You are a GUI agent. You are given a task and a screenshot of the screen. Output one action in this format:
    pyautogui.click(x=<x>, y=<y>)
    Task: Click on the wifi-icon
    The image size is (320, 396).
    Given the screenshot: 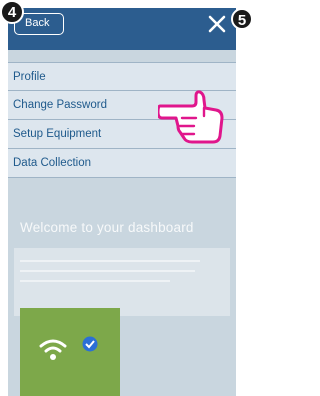 What is the action you would take?
    pyautogui.click(x=53, y=349)
    